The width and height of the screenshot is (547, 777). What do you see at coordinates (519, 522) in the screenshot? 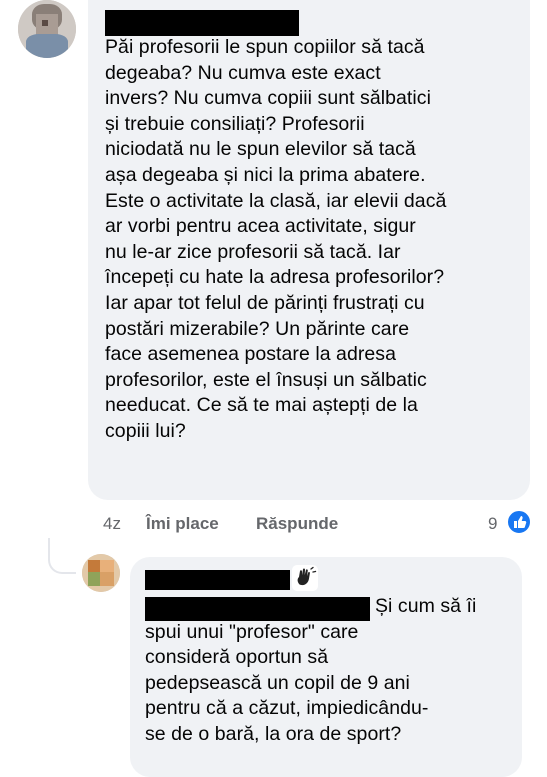
I see `thumbs-up-icon` at bounding box center [519, 522].